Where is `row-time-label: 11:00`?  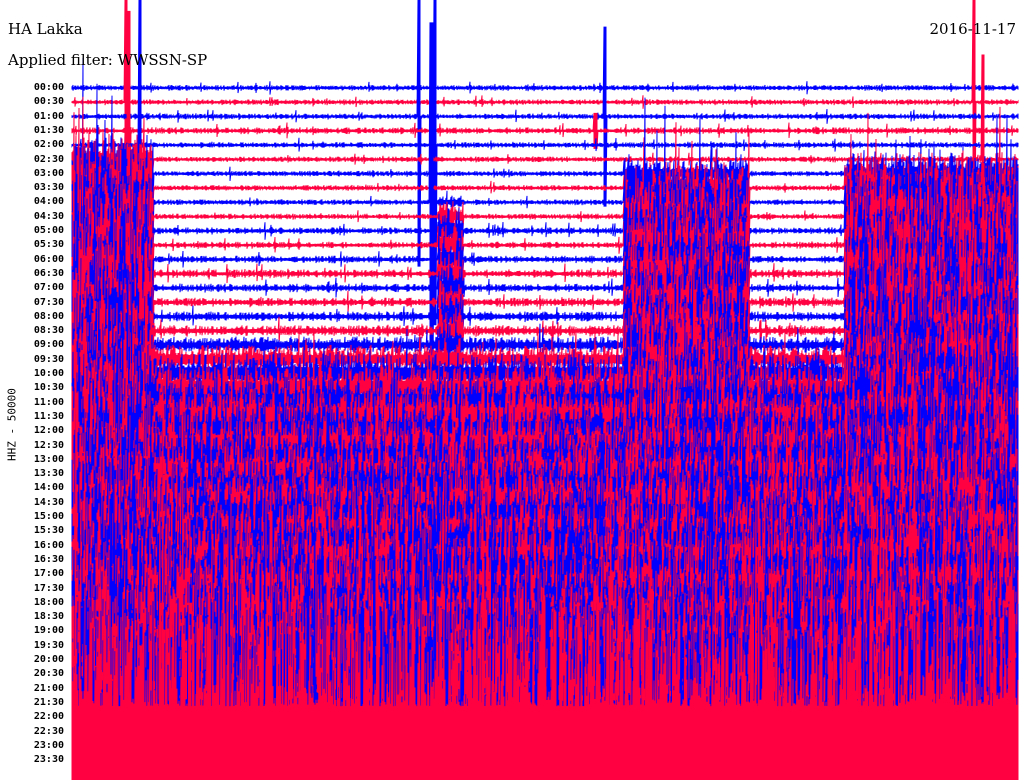
row-time-label: 11:00 is located at coordinates (48, 402).